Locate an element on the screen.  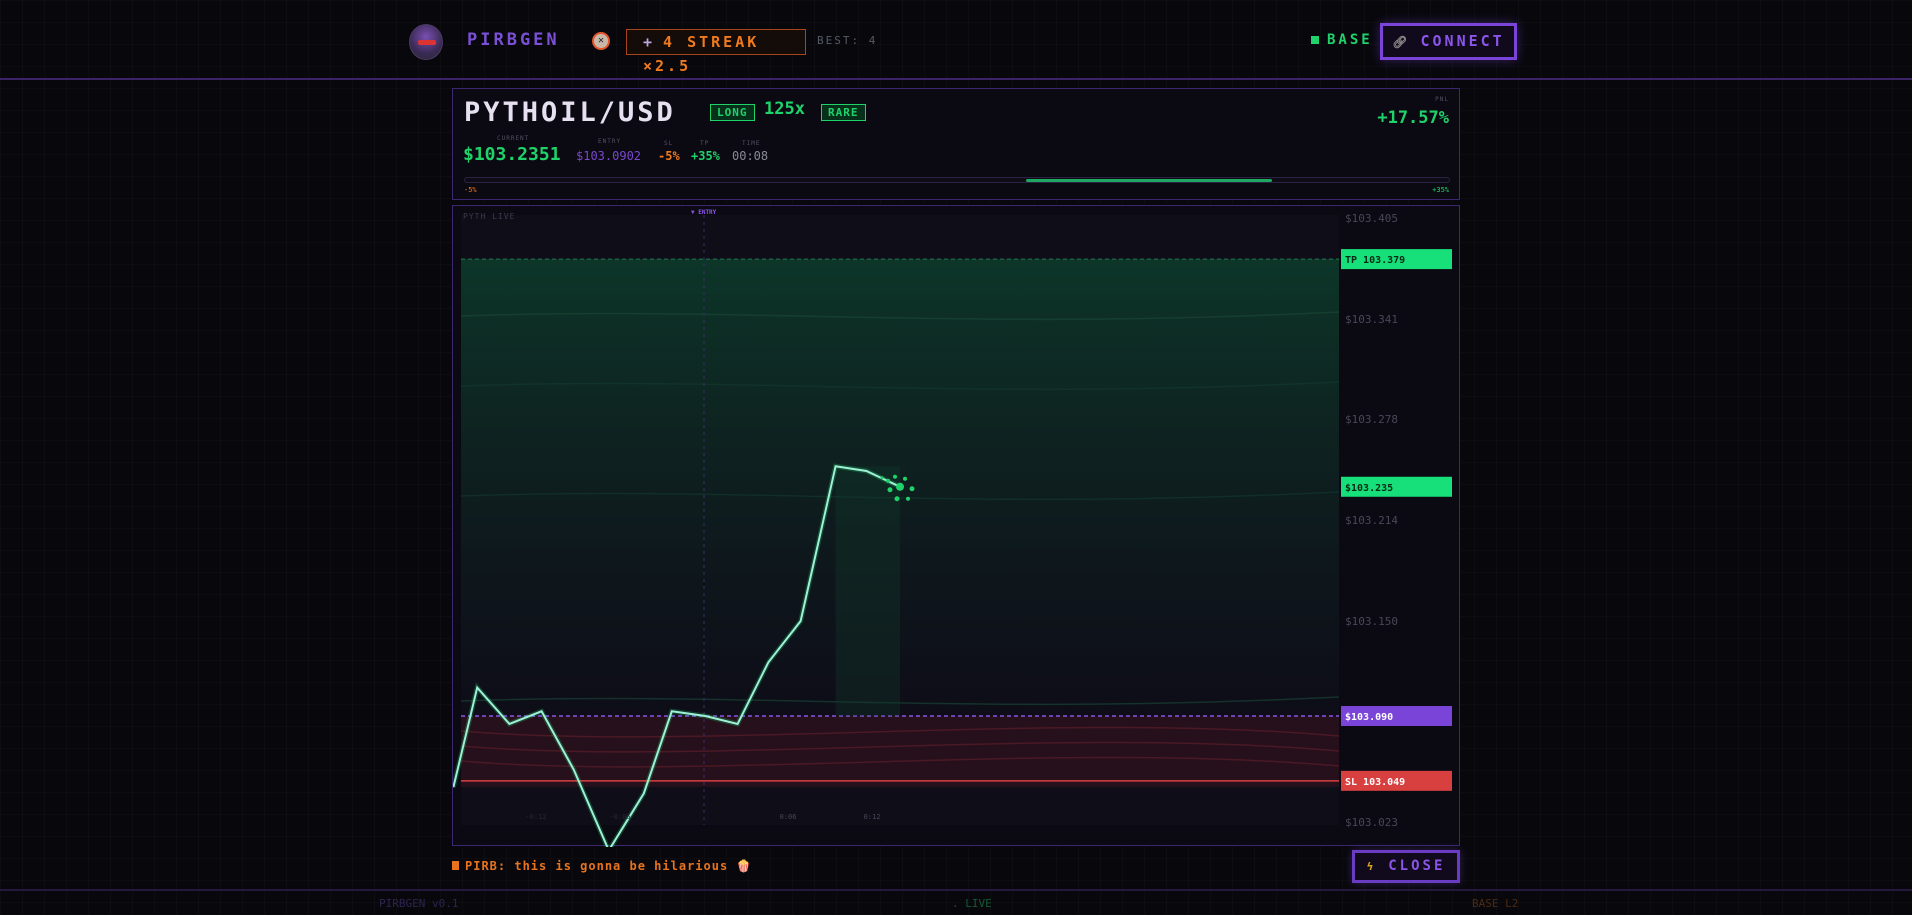
price-axis-label: $103.278 is located at coordinates (1371, 419).